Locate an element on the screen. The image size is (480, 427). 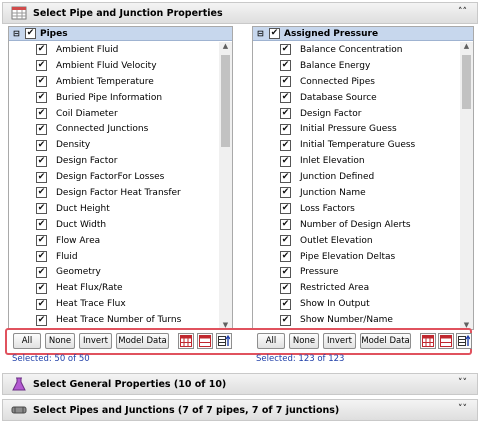
list-item: ✔ Density is located at coordinates (95, 145).